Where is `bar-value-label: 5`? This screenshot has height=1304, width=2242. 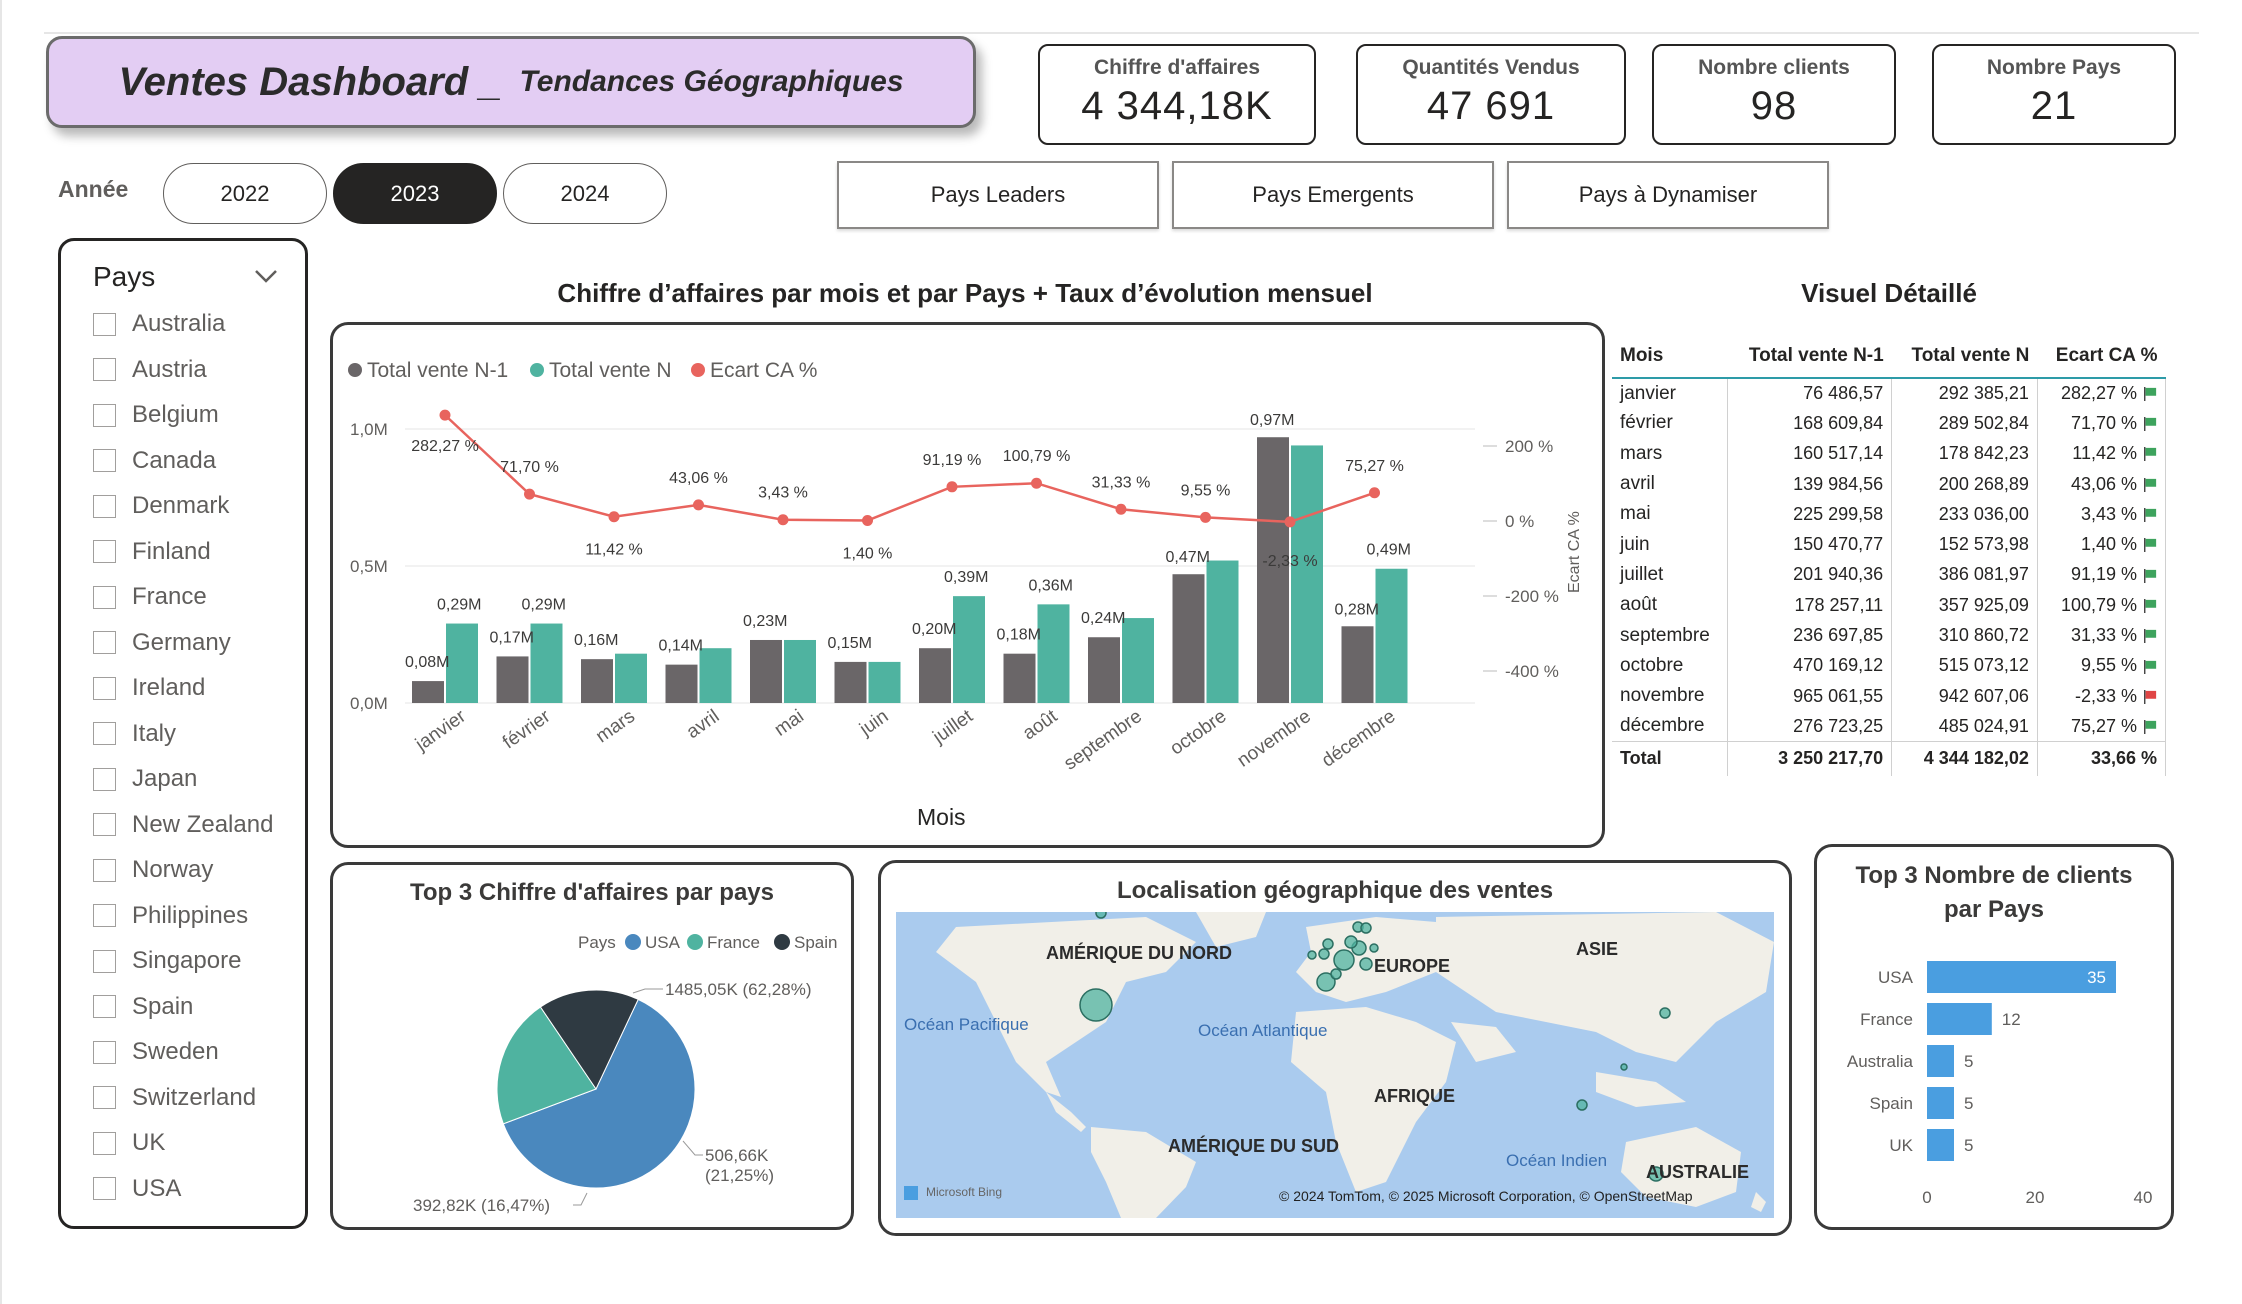
bar-value-label: 5 is located at coordinates (1968, 1145).